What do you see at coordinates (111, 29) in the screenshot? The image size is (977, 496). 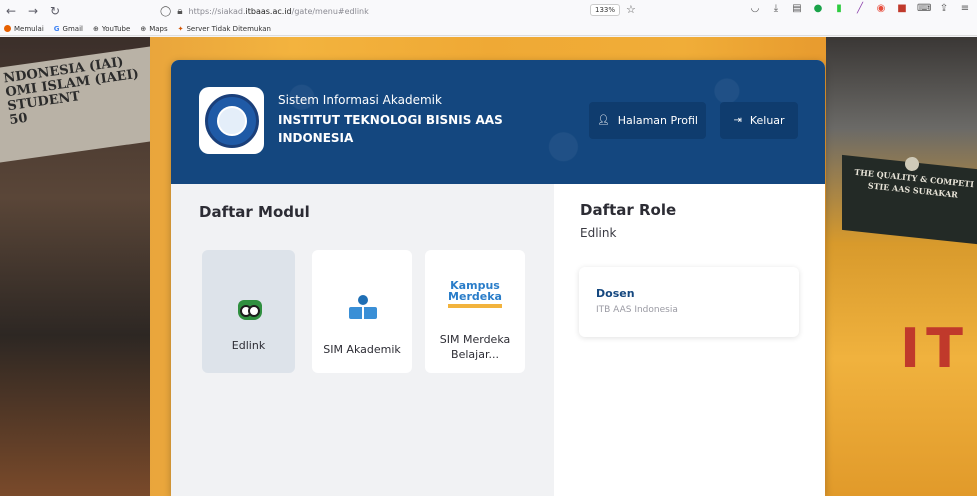 I see `bookmark-youtube: ⊕ YouTube` at bounding box center [111, 29].